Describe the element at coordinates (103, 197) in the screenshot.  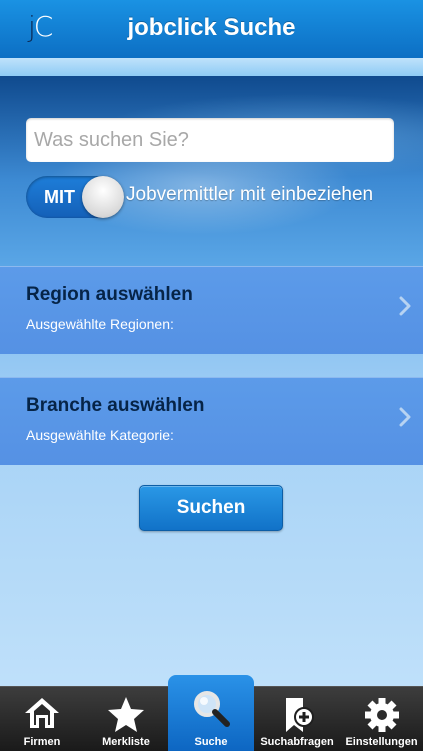
I see `toggle-knob` at that location.